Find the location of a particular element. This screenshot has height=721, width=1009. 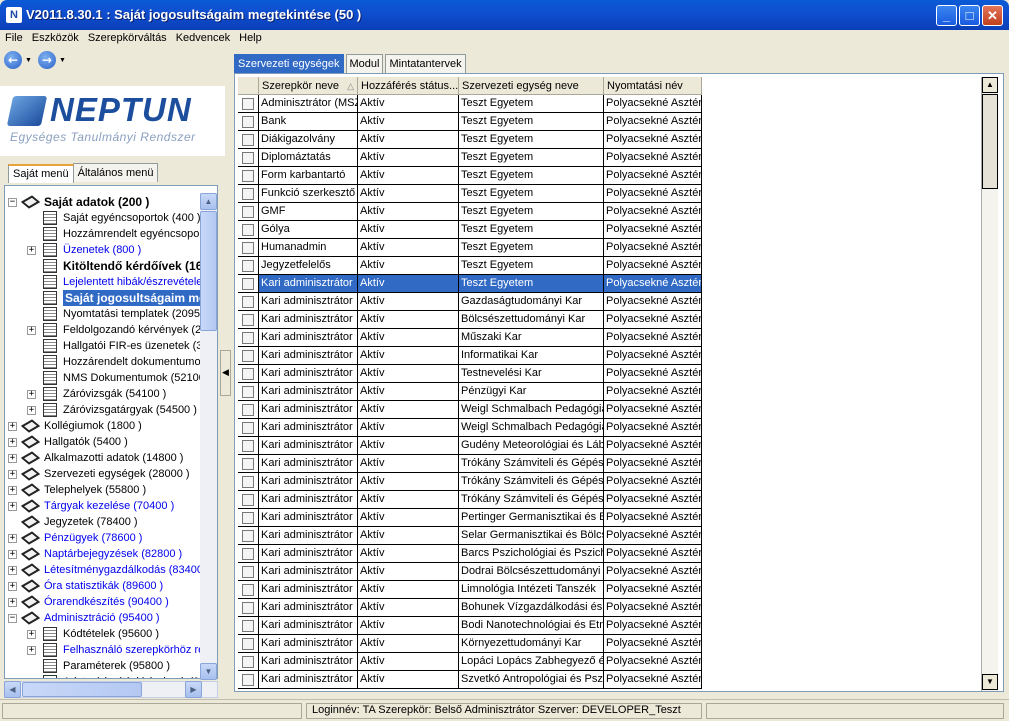

tree-vertical-scrollbar: ▲ ▼ is located at coordinates (208, 436).